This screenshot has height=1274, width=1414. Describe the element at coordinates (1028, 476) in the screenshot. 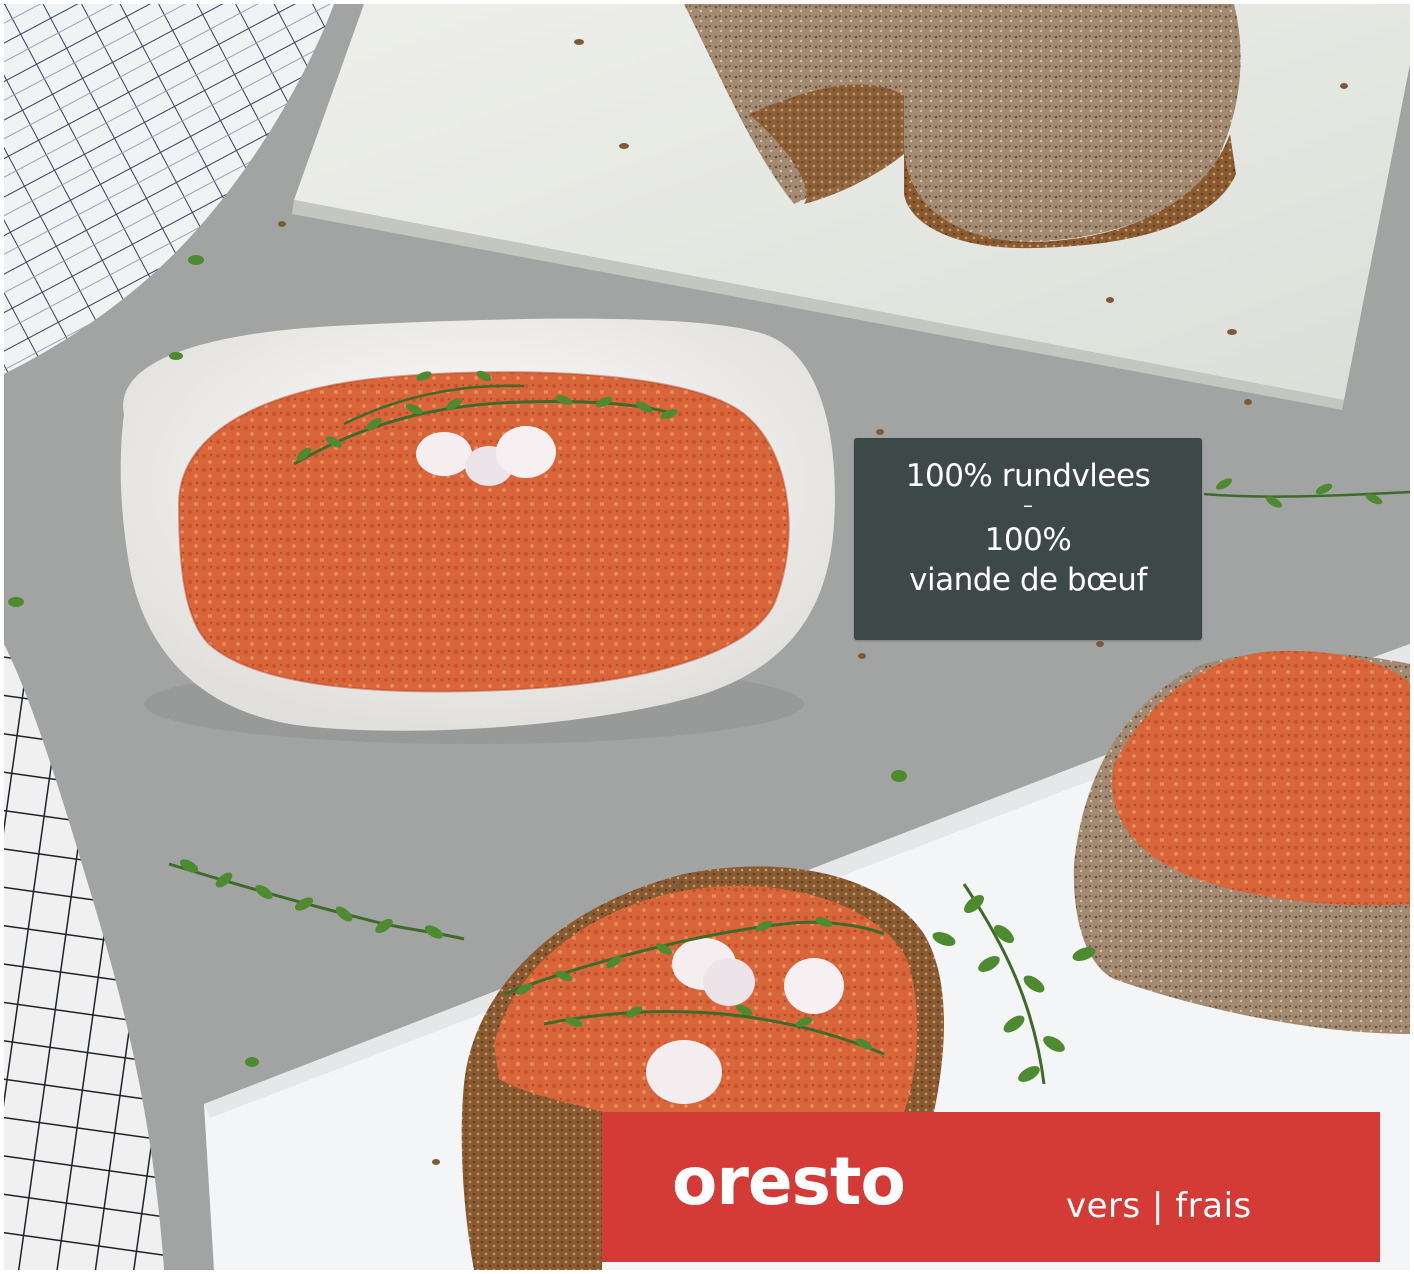

I see `claim-line-dutch: 100% rundvlees` at that location.